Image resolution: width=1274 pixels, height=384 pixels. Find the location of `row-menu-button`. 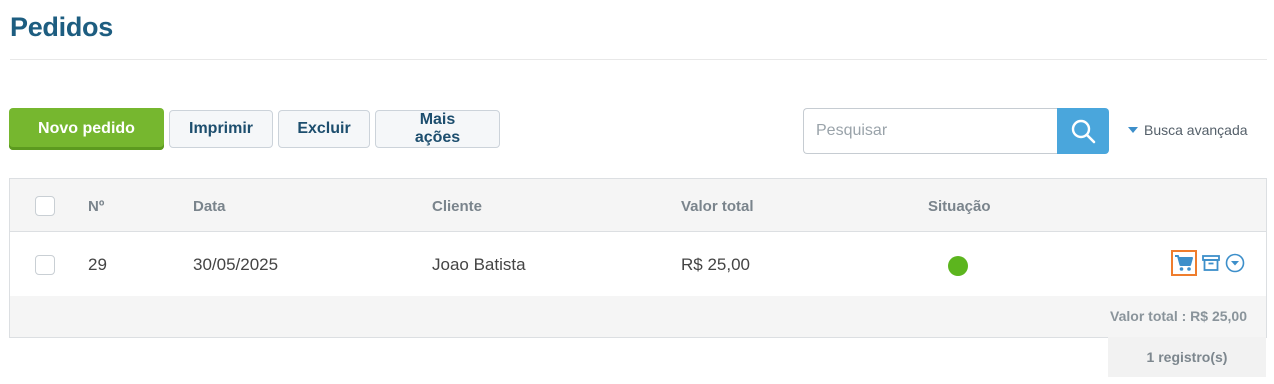

row-menu-button is located at coordinates (1235, 263).